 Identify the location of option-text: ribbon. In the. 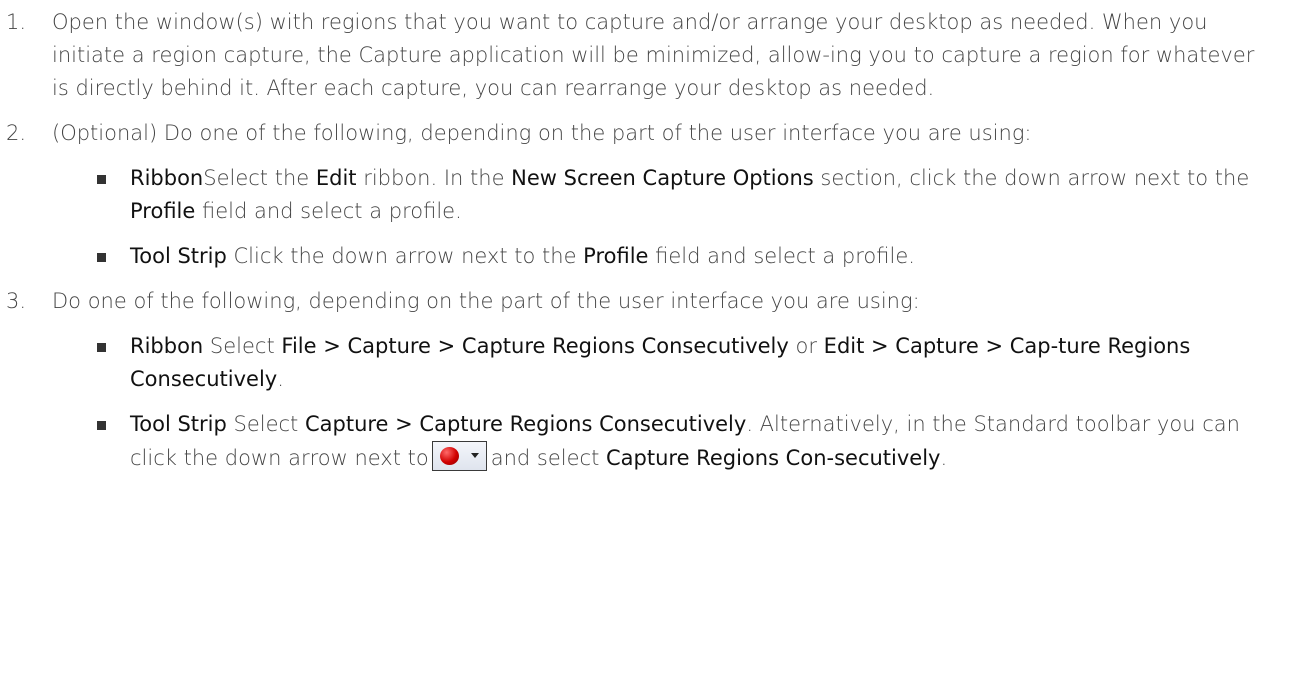
(434, 178).